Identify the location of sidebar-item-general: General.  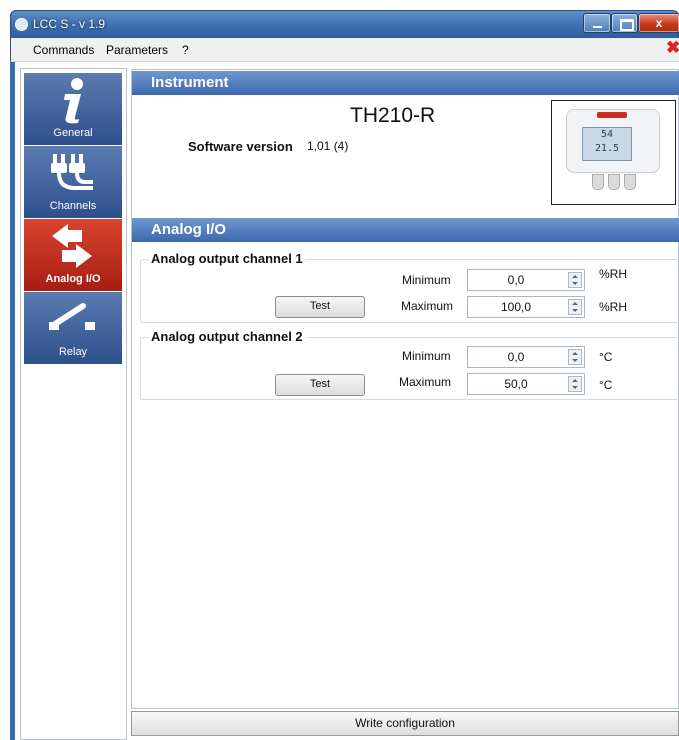
(73, 109).